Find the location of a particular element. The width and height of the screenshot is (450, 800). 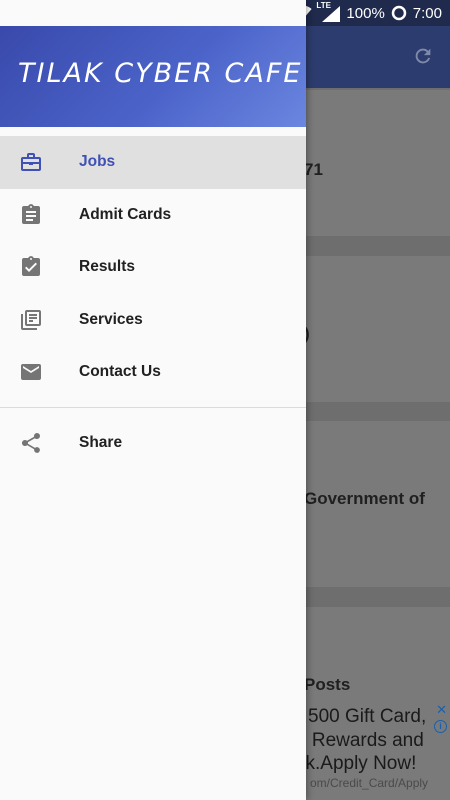

ad-close-icon: ✕ is located at coordinates (441, 710).